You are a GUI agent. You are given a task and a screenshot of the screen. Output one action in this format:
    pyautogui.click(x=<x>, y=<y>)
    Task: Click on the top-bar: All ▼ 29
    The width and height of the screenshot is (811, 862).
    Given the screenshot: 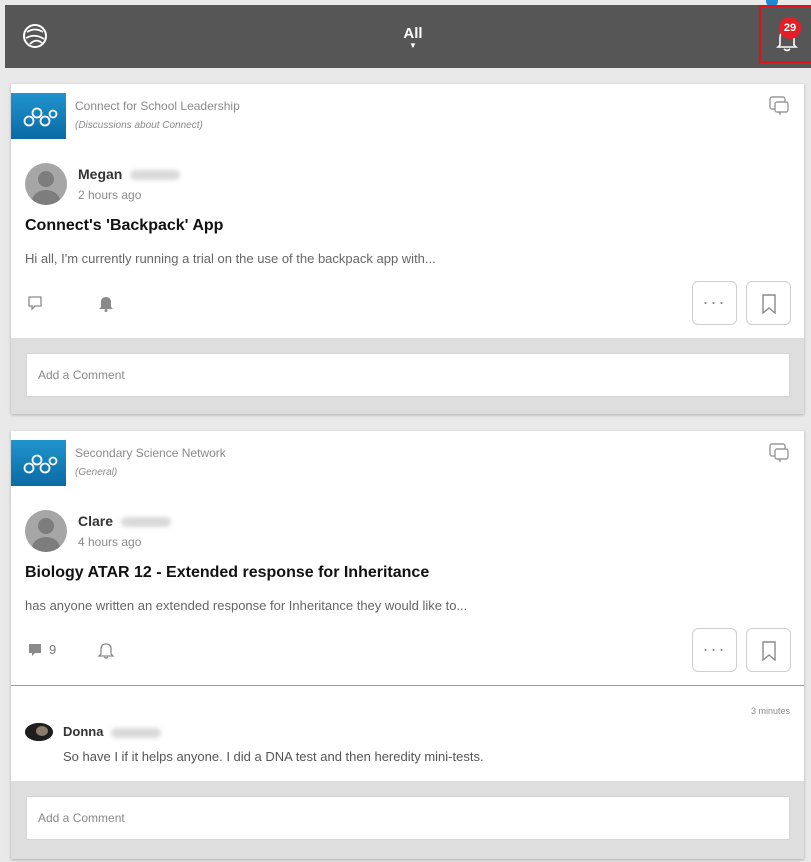 What is the action you would take?
    pyautogui.click(x=408, y=36)
    